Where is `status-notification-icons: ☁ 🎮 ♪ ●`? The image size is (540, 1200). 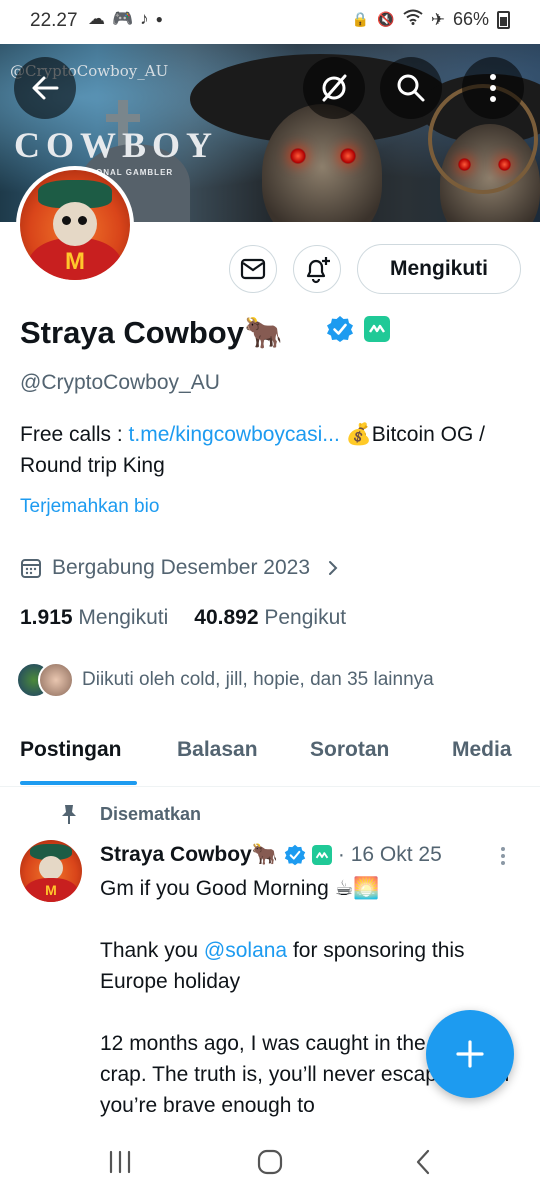 status-notification-icons: ☁ 🎮 ♪ ● is located at coordinates (125, 19).